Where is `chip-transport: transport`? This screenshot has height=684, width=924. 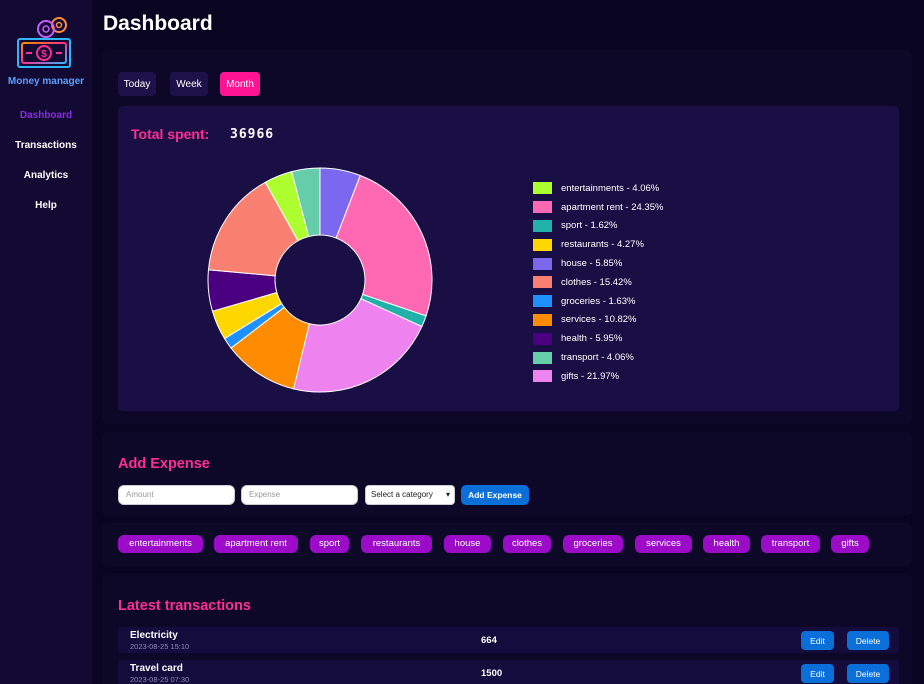
chip-transport: transport is located at coordinates (790, 544).